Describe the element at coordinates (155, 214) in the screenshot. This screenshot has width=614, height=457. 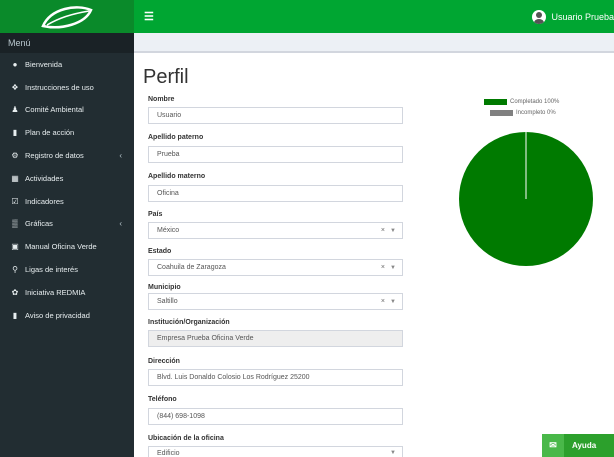
I see `pais-label: País` at that location.